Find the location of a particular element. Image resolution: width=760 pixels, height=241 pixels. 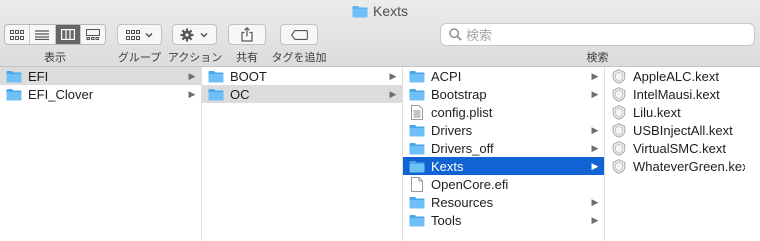

view-label: 表示 is located at coordinates (55, 58).